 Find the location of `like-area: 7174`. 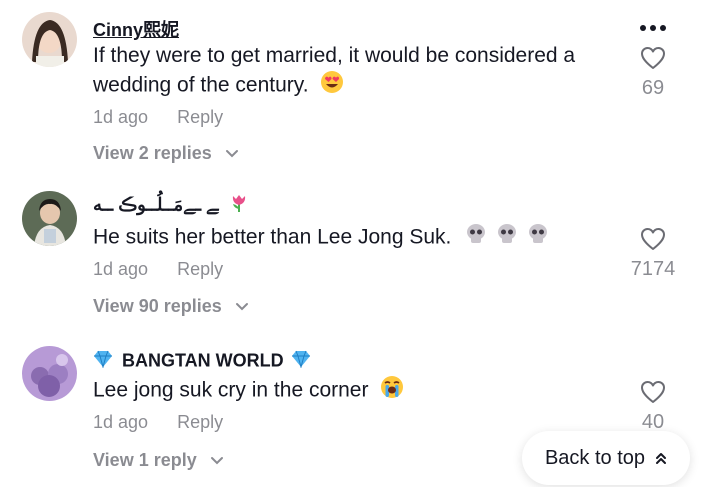

like-area: 7174 is located at coordinates (653, 254).